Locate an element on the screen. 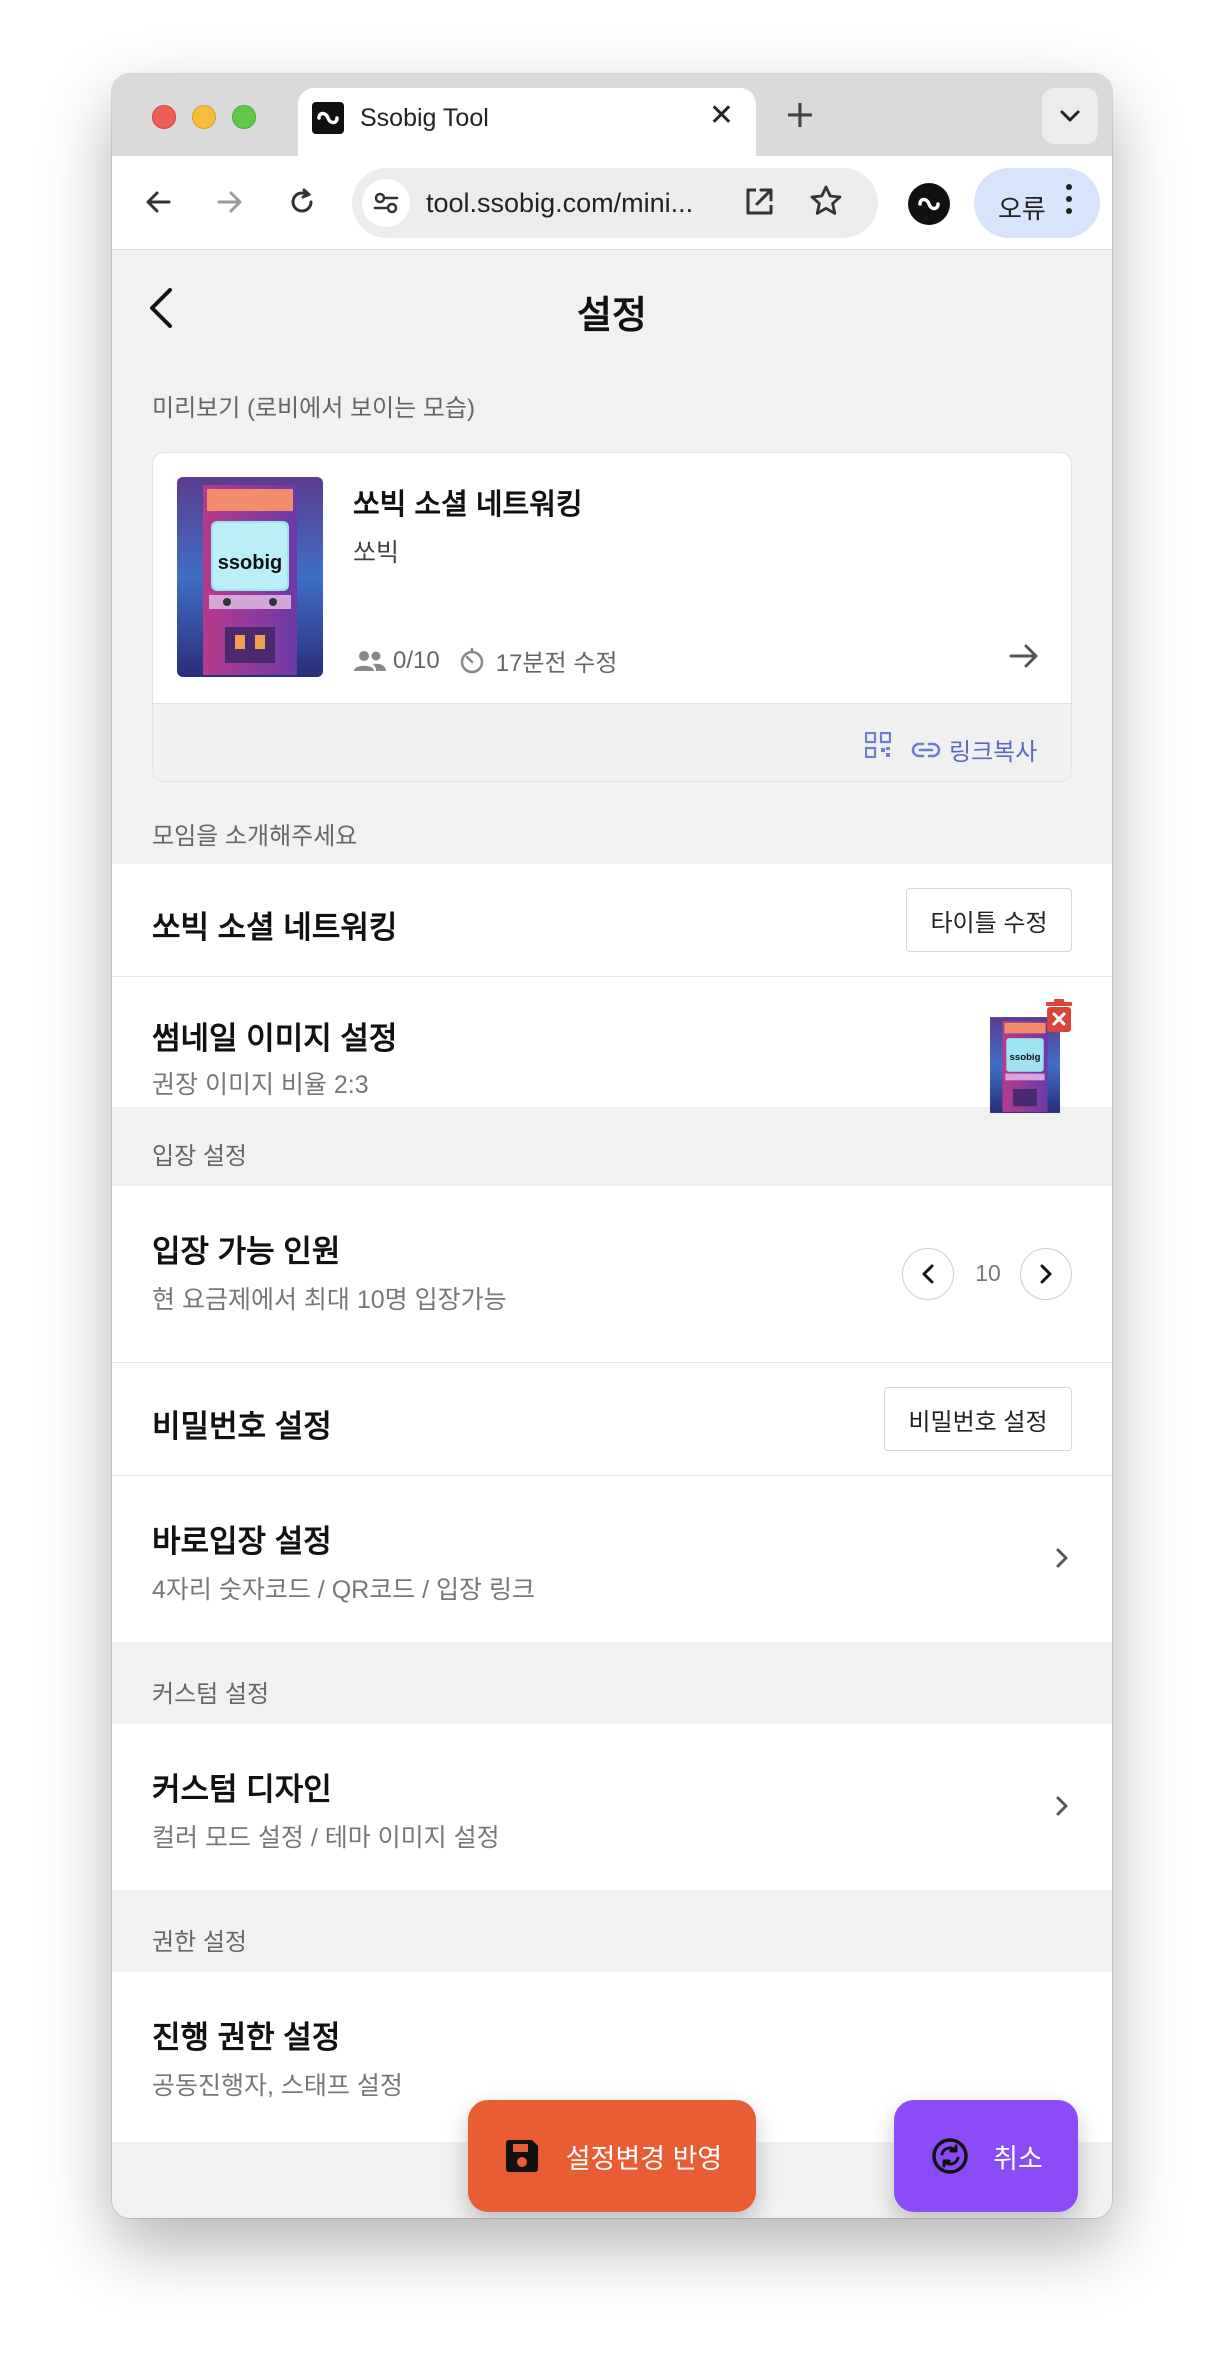 This screenshot has width=1224, height=2366. password-row: 비밀번호 설정 비밀번호 설정 is located at coordinates (612, 1419).